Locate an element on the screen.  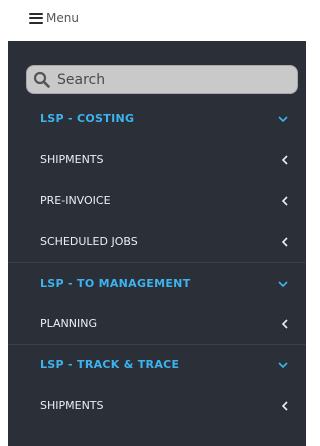
top-bar: Menu is located at coordinates (153, 20).